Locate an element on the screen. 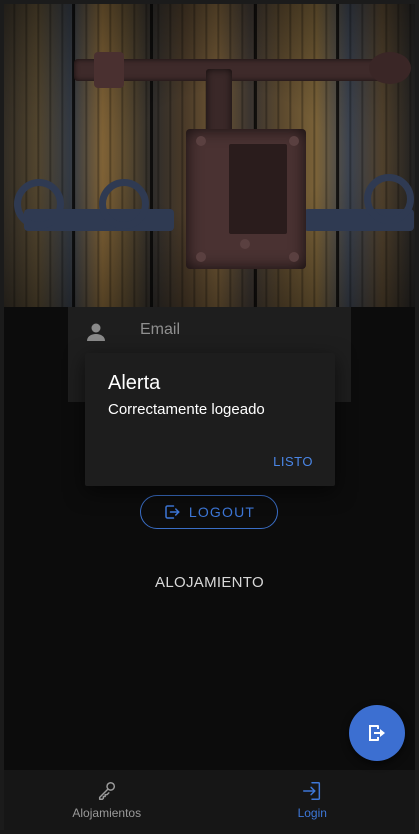  dialog-ok-button: LISTO is located at coordinates (293, 461).